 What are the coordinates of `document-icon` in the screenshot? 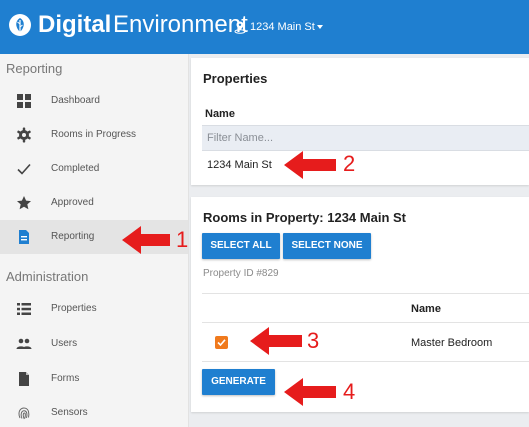 It's located at (24, 237).